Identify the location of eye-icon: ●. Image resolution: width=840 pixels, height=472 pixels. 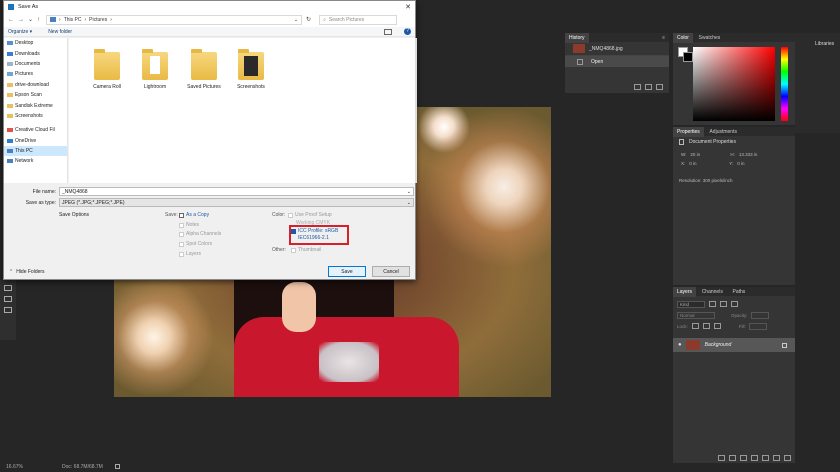
(680, 345).